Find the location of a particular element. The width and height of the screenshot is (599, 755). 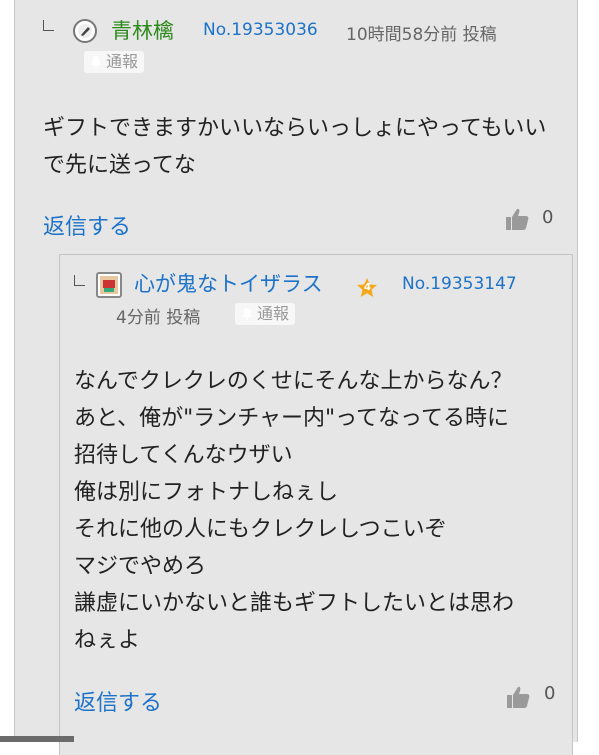

username: 心が鬼なトイザラス is located at coordinates (228, 283).